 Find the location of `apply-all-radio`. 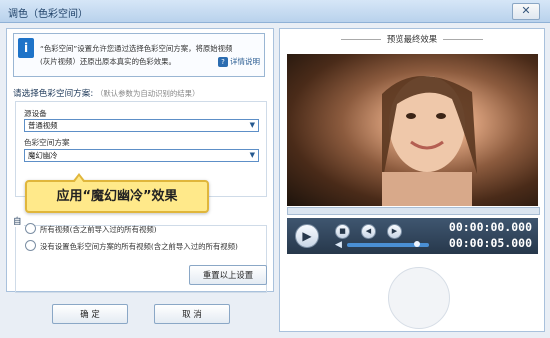

apply-all-radio is located at coordinates (30, 228).